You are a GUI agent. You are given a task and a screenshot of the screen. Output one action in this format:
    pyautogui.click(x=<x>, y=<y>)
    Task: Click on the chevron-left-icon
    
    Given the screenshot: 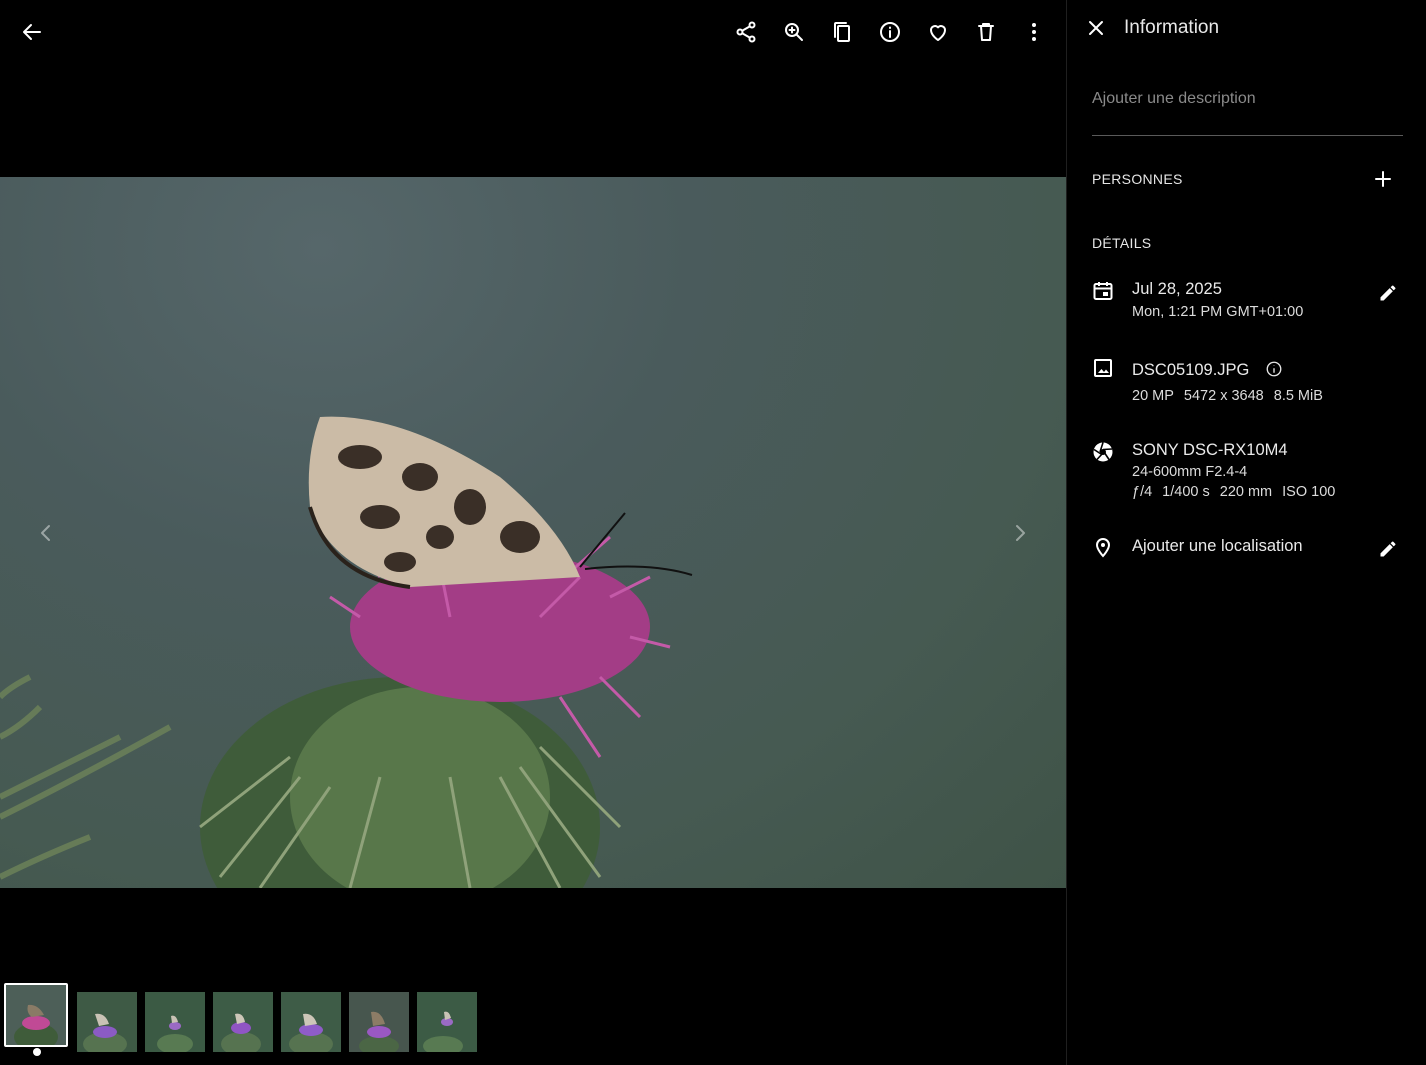 What is the action you would take?
    pyautogui.click(x=45, y=533)
    